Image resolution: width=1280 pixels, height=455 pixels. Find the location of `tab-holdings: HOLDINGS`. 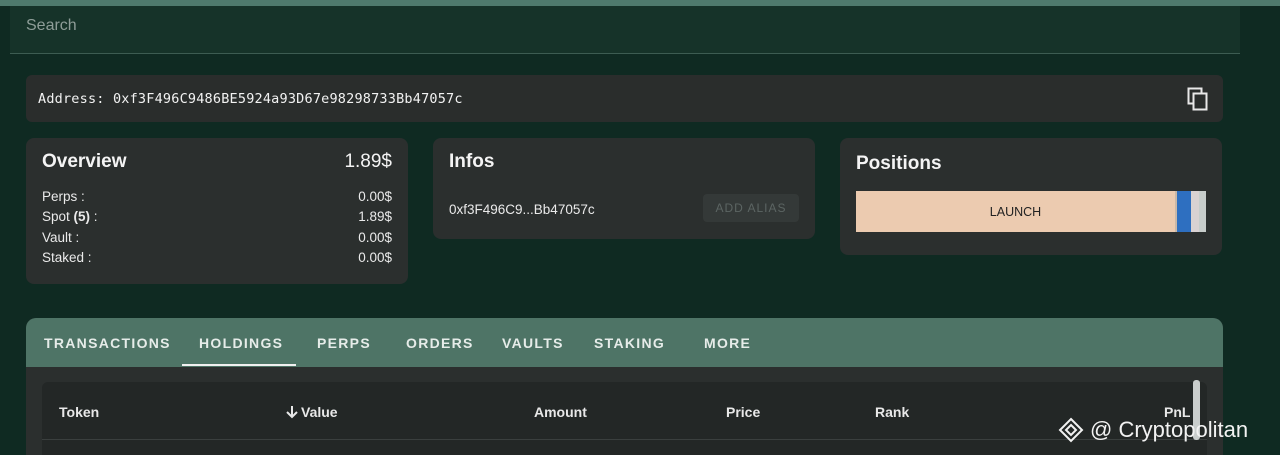

tab-holdings: HOLDINGS is located at coordinates (241, 343).